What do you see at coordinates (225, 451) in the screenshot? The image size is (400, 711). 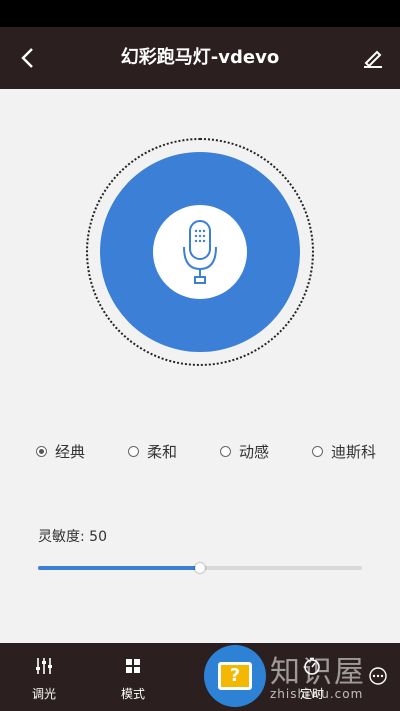 I see `radio-dynamic` at bounding box center [225, 451].